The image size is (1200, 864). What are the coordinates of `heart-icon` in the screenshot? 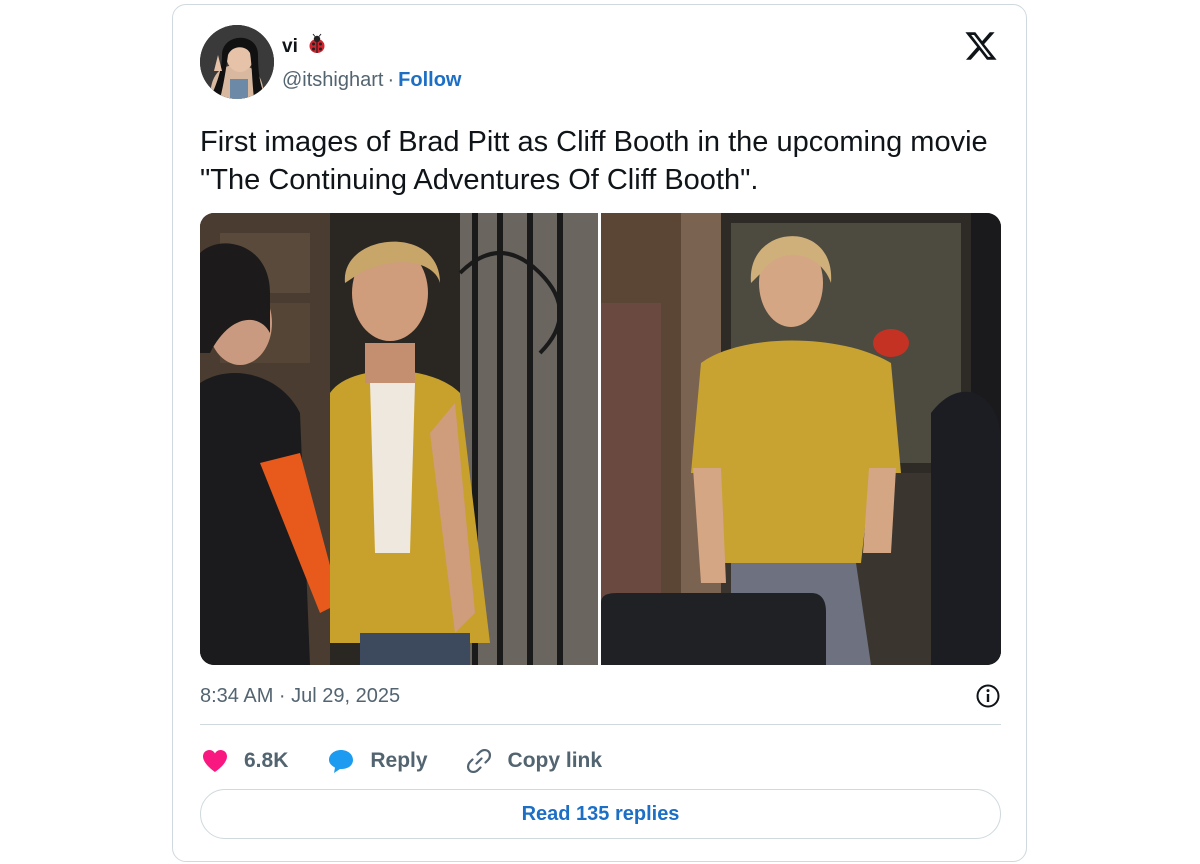 It's located at (215, 761).